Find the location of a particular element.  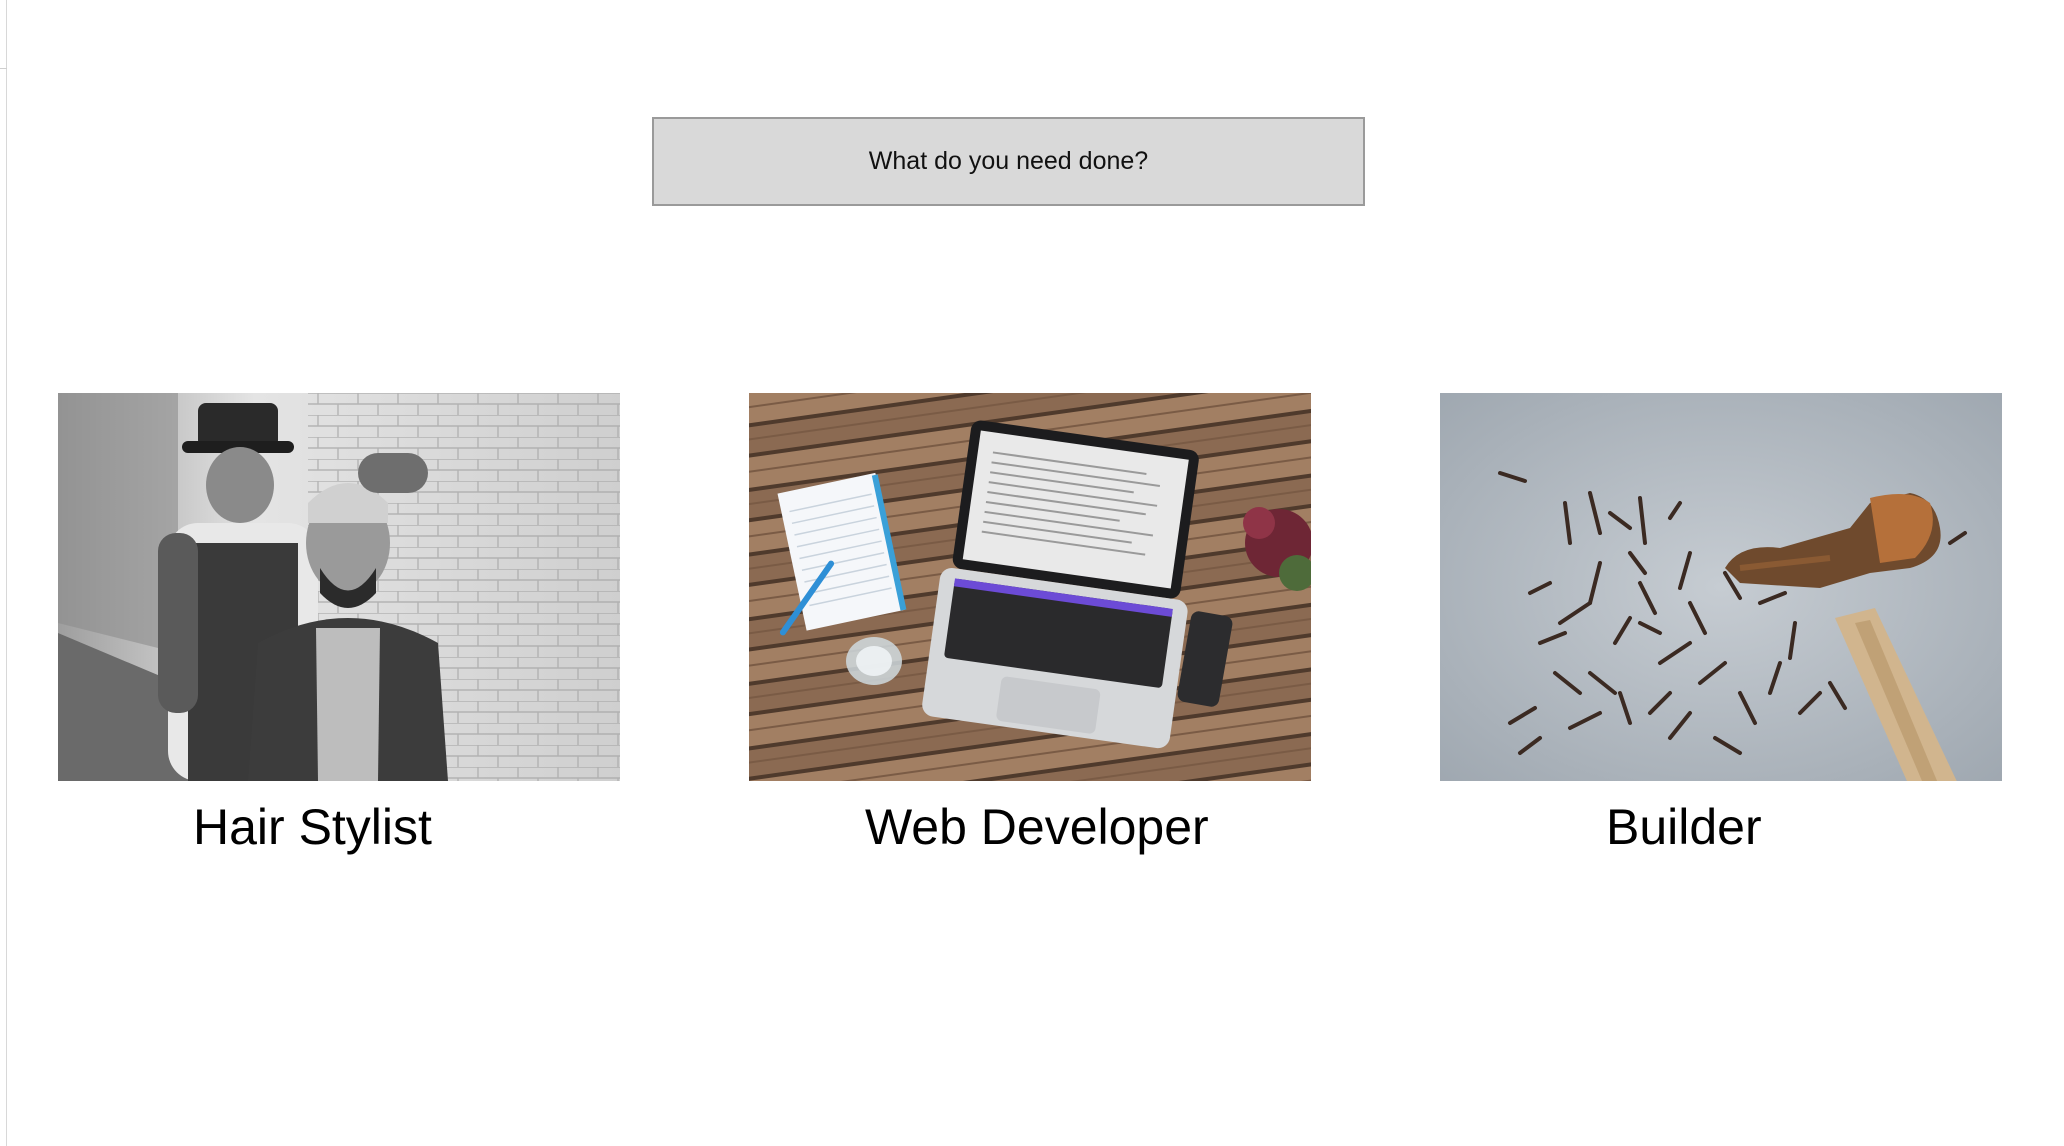

service-label-hair-stylist: Hair Stylist is located at coordinates (312, 827).